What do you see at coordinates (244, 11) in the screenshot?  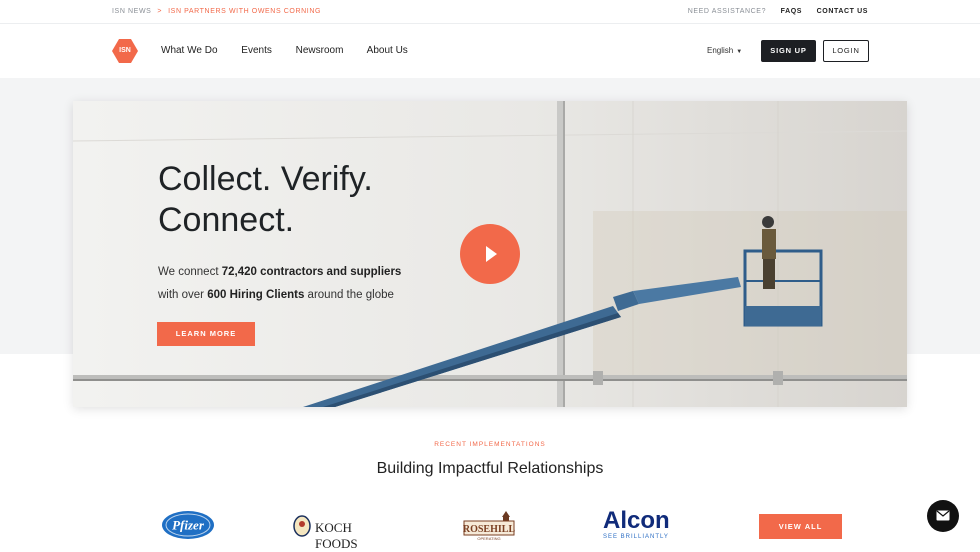 I see `news-link: ISN PARTNERS WITH OWENS CORNING` at bounding box center [244, 11].